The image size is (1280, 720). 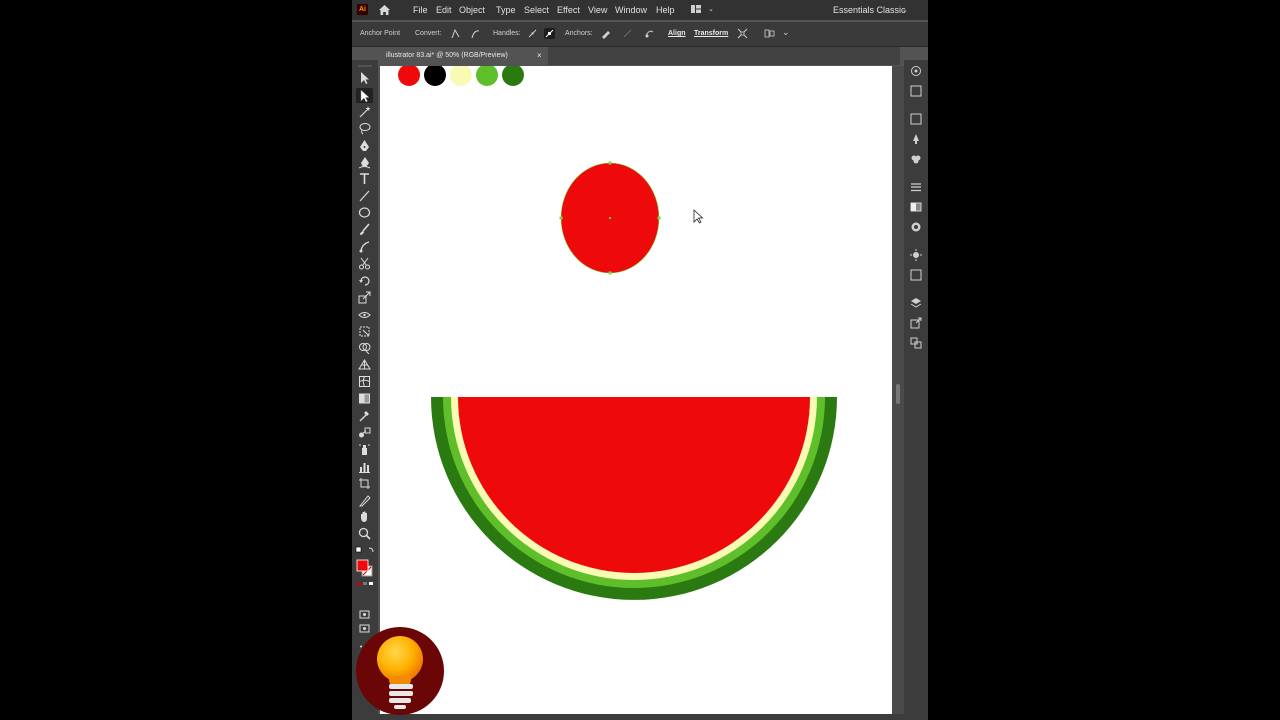 What do you see at coordinates (455, 33) in the screenshot?
I see `convert-to-corner-icon` at bounding box center [455, 33].